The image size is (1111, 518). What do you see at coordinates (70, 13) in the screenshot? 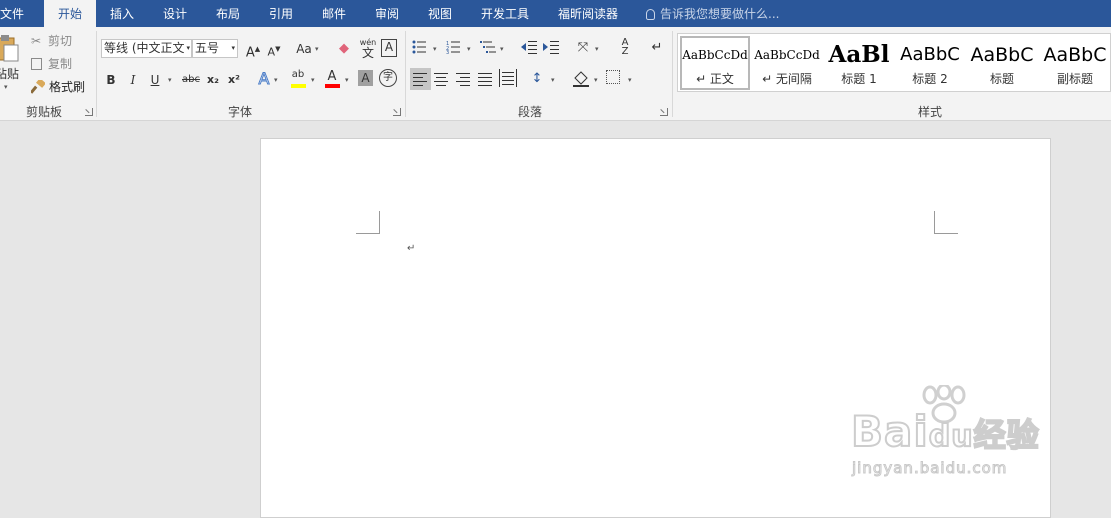
I see `tab-home: 开始` at bounding box center [70, 13].